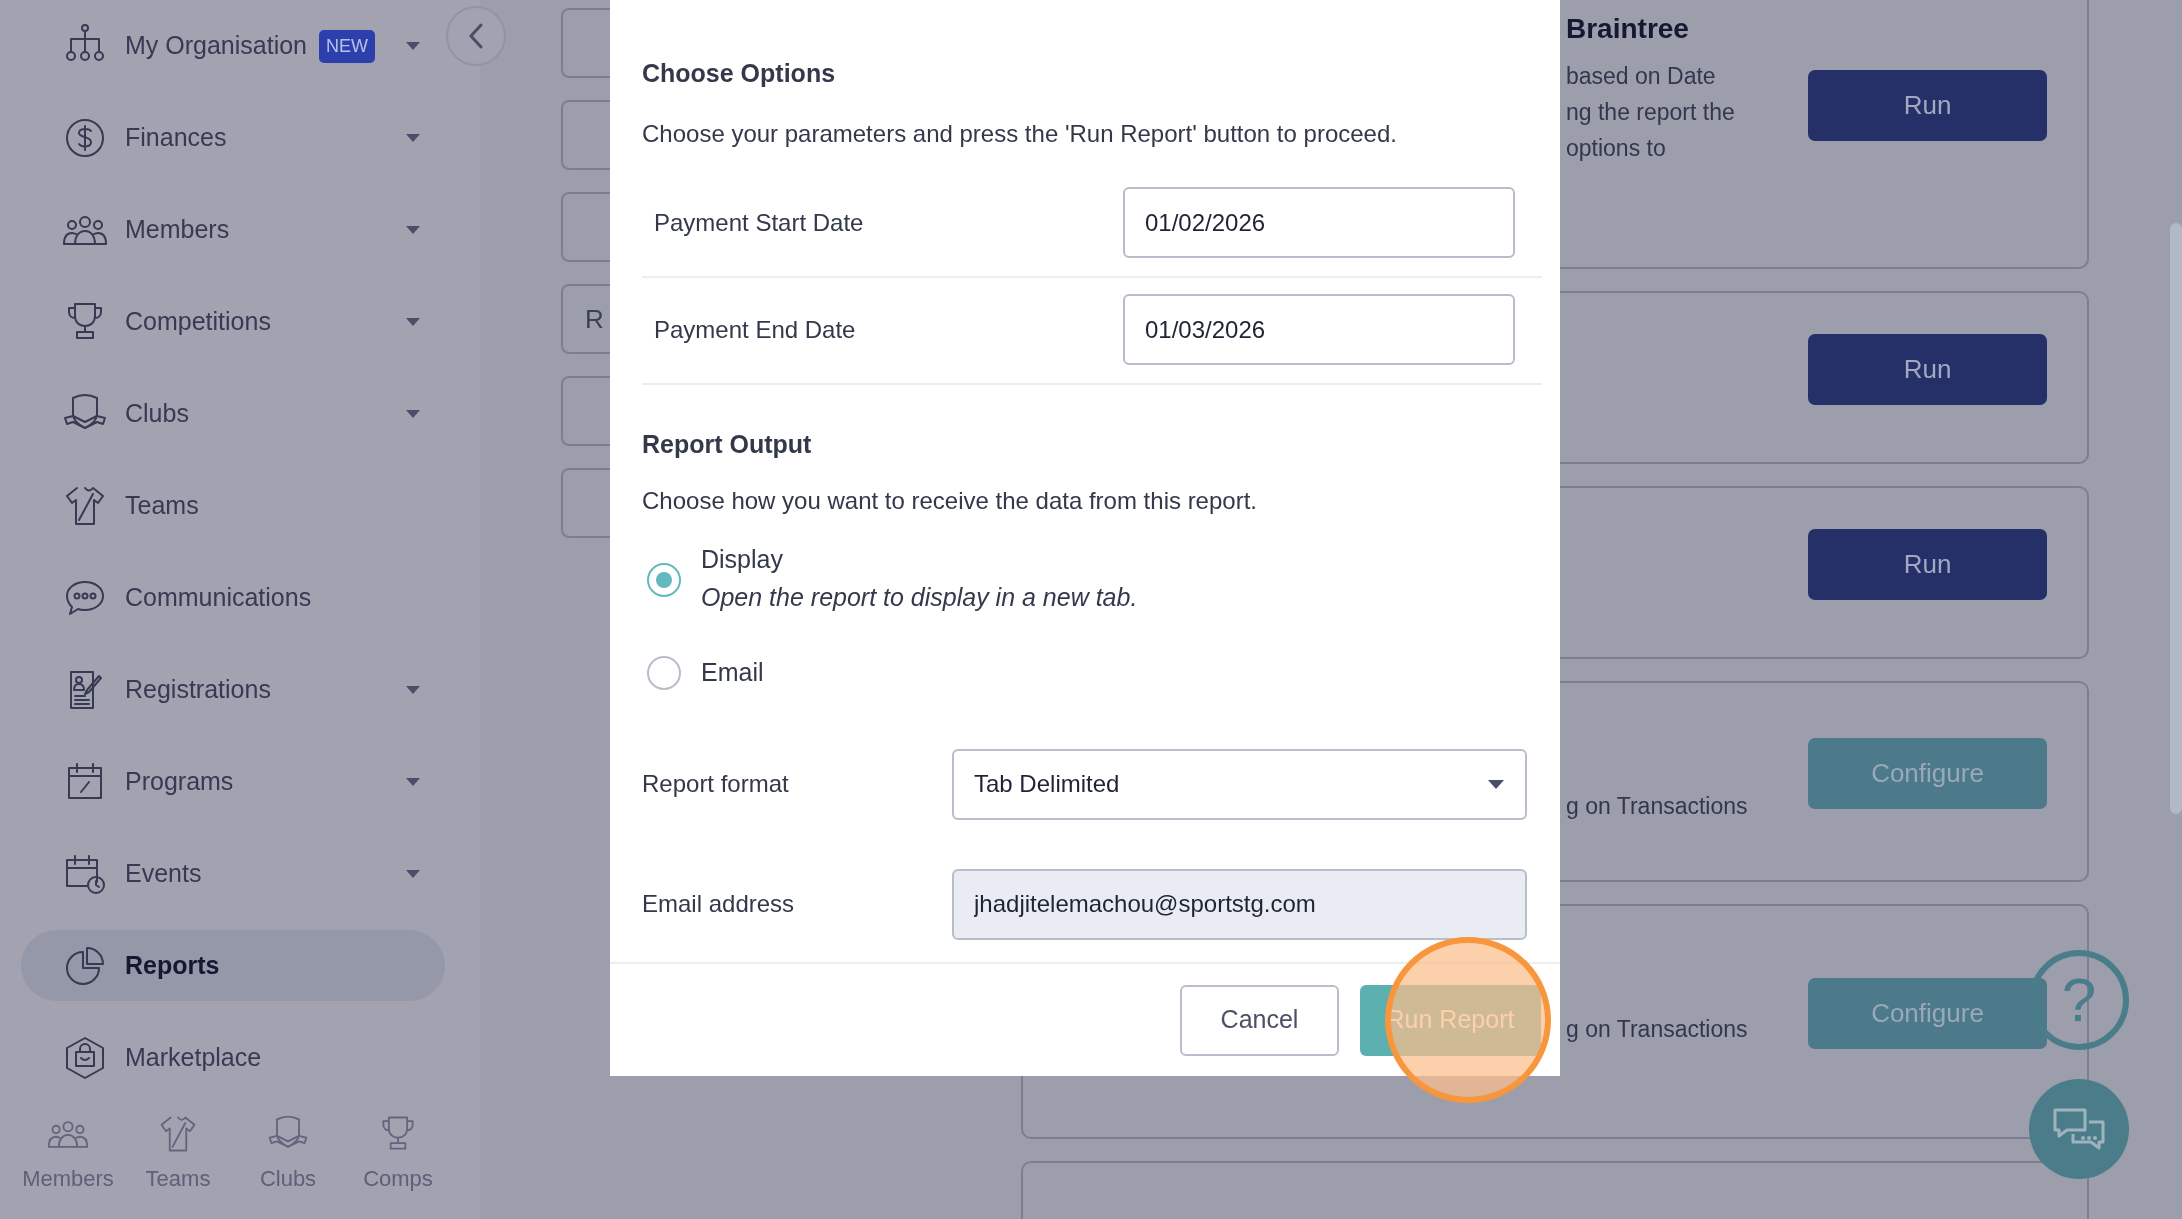 This screenshot has height=1219, width=2182. I want to click on section-heading: Choose Options, so click(739, 73).